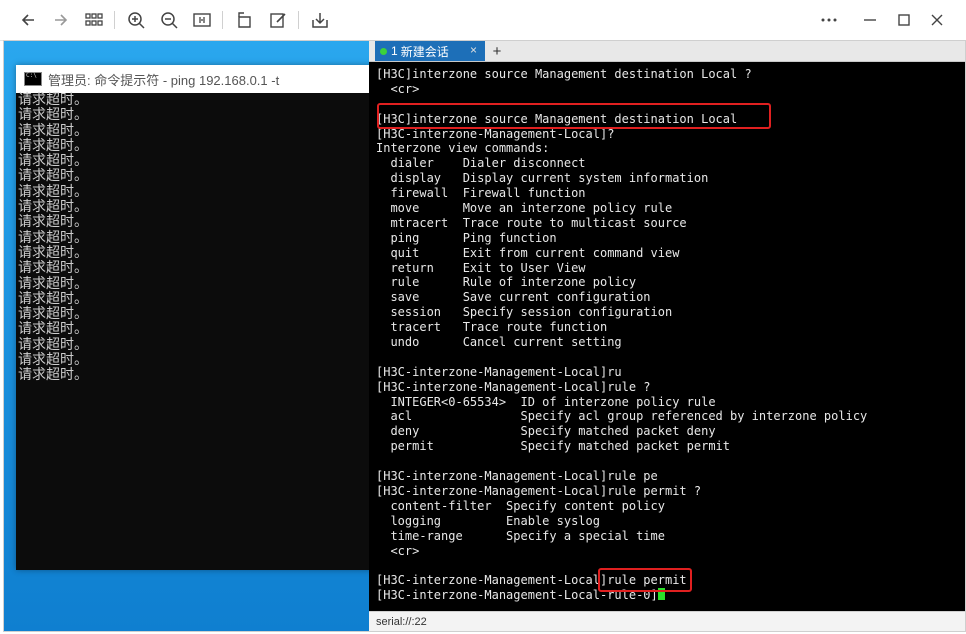 Image resolution: width=966 pixels, height=634 pixels. Describe the element at coordinates (202, 20) in the screenshot. I see `fit-icon` at that location.